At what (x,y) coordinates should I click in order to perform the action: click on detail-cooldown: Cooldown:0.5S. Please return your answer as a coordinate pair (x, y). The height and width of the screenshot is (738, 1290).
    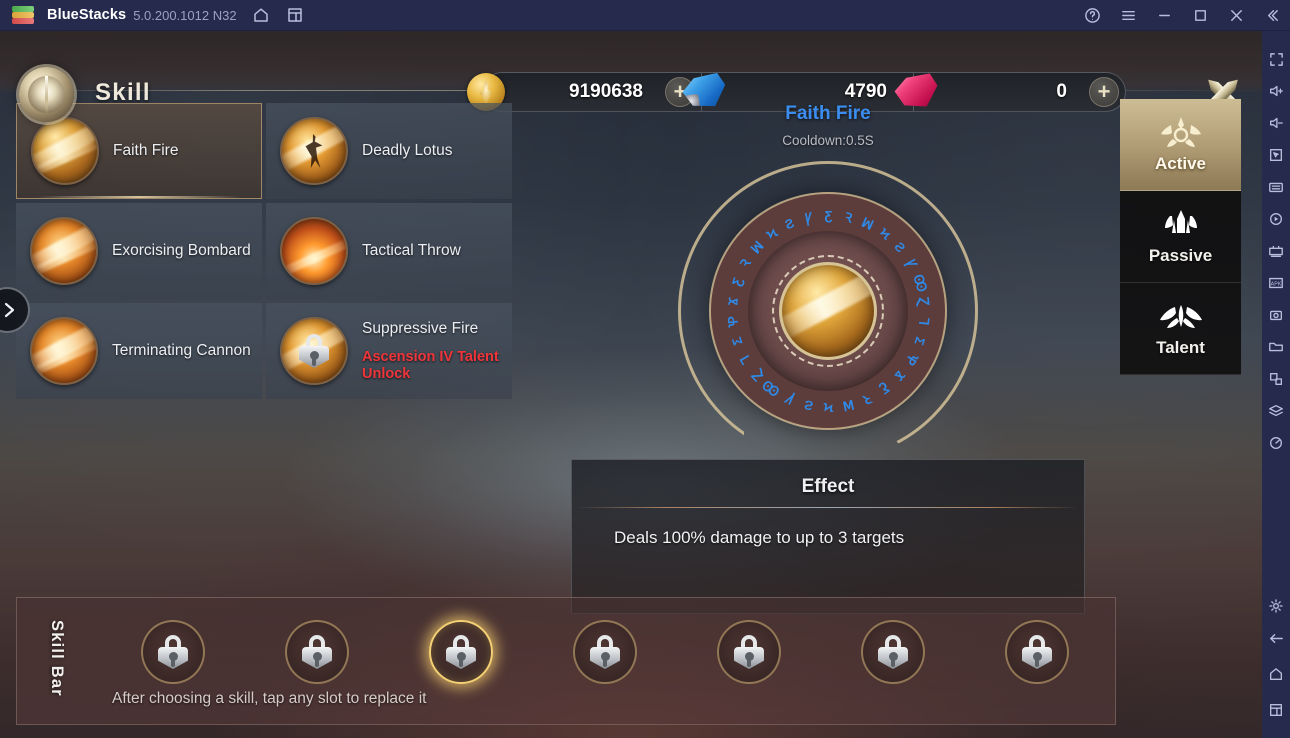
    Looking at the image, I should click on (828, 140).